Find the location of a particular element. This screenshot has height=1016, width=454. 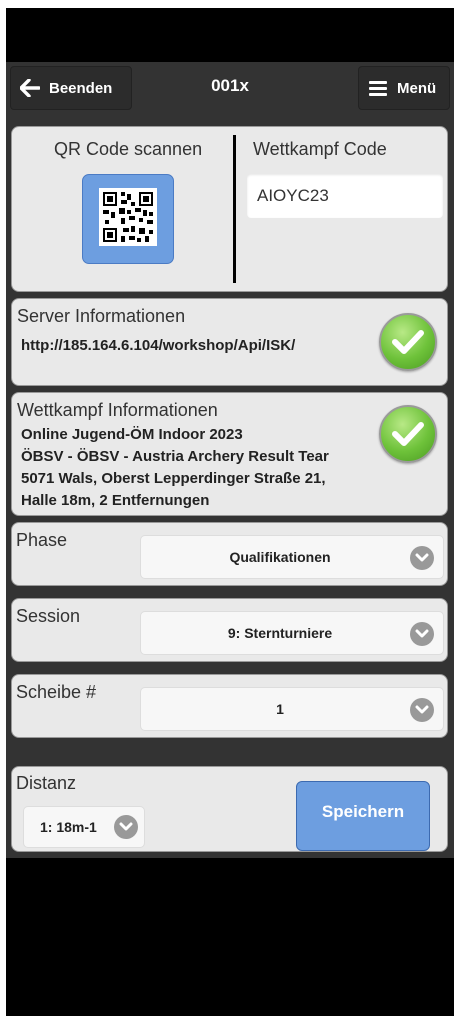

distance-panel: Distanz 1: 18m-1 Speichern is located at coordinates (229, 809).